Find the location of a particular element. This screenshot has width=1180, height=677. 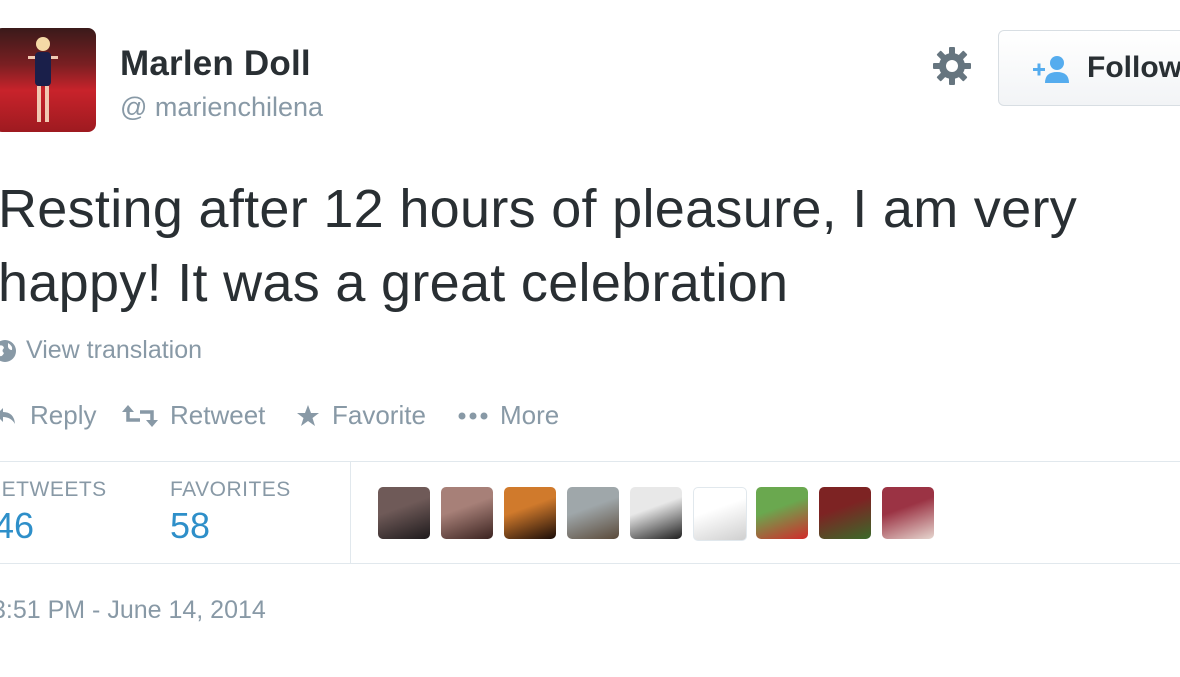

retweet-icon is located at coordinates (140, 415).